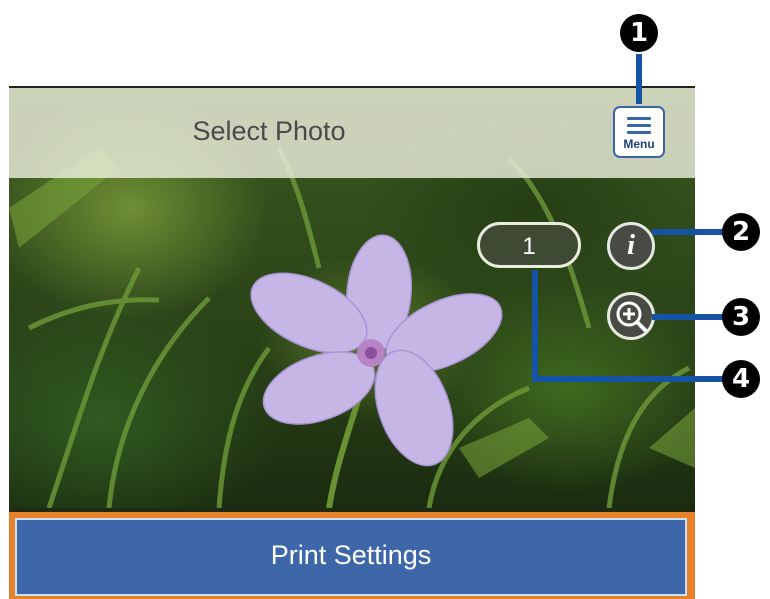  I want to click on callout-badge-2: 2, so click(741, 232).